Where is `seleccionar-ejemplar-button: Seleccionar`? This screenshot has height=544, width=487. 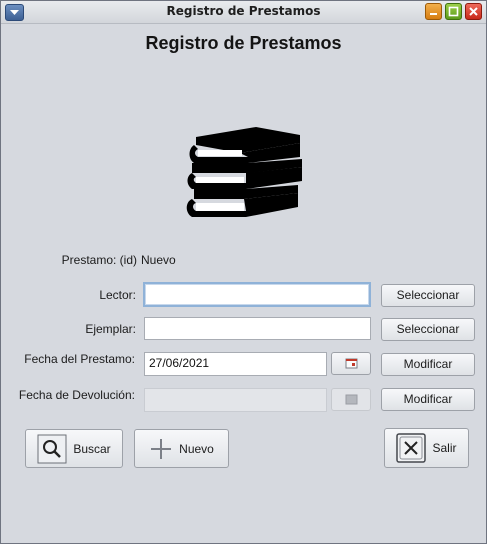 seleccionar-ejemplar-button: Seleccionar is located at coordinates (428, 329).